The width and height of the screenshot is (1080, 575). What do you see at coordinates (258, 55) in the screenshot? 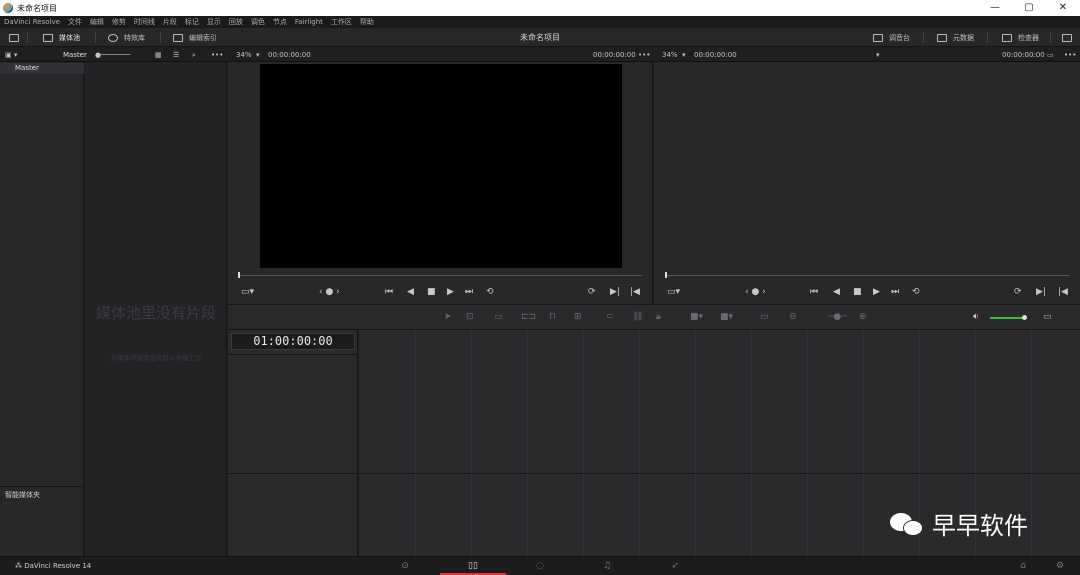
I see `source-zoom-dropdown-icon: ▾` at bounding box center [258, 55].